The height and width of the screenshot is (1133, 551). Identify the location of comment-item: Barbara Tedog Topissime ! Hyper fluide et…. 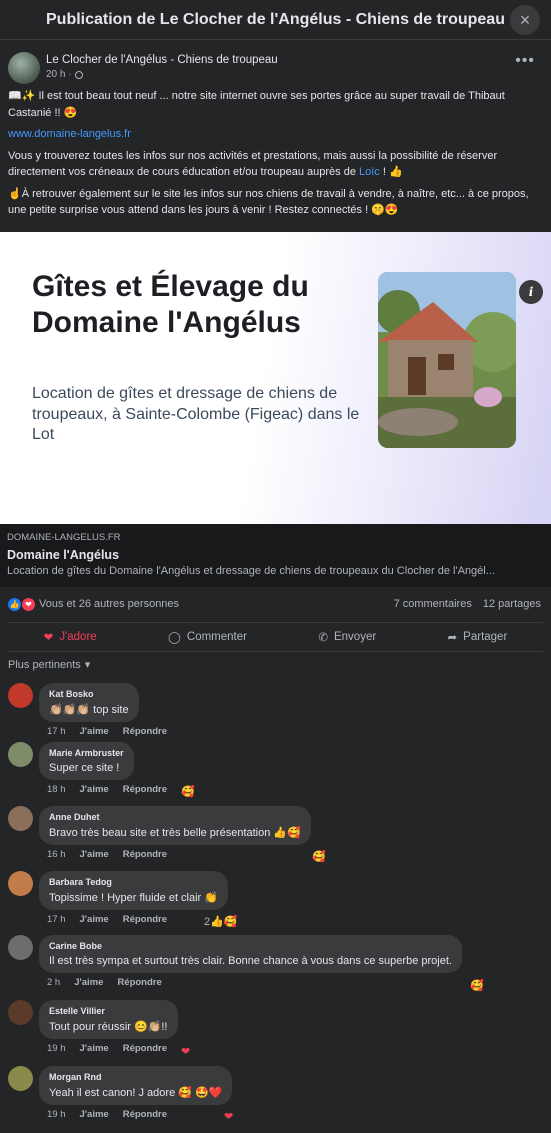
(275, 898).